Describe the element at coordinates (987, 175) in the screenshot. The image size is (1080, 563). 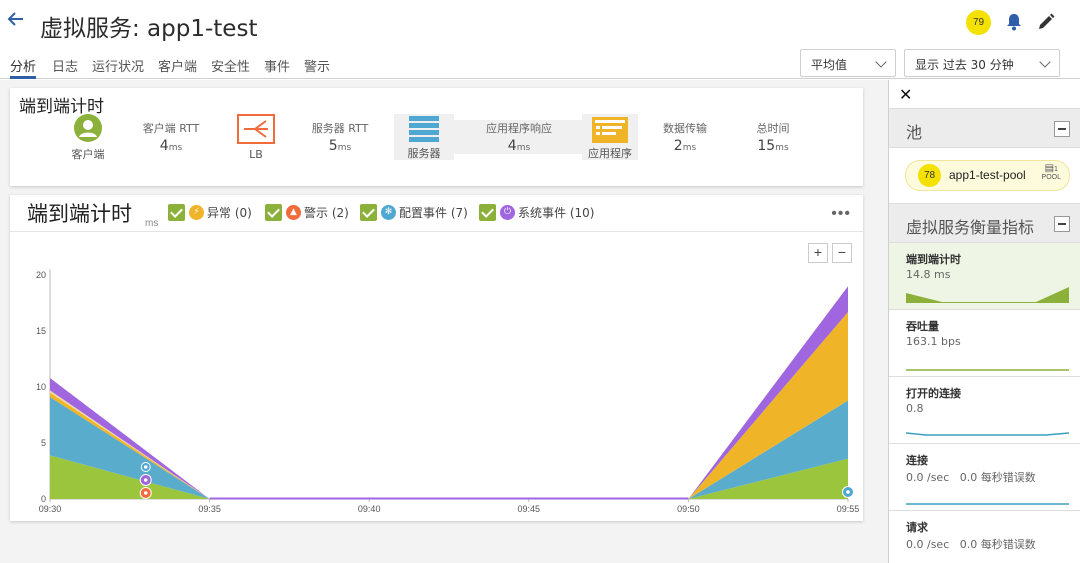
I see `pool-item: 78 app1-test-pool ▤1 POOL` at that location.